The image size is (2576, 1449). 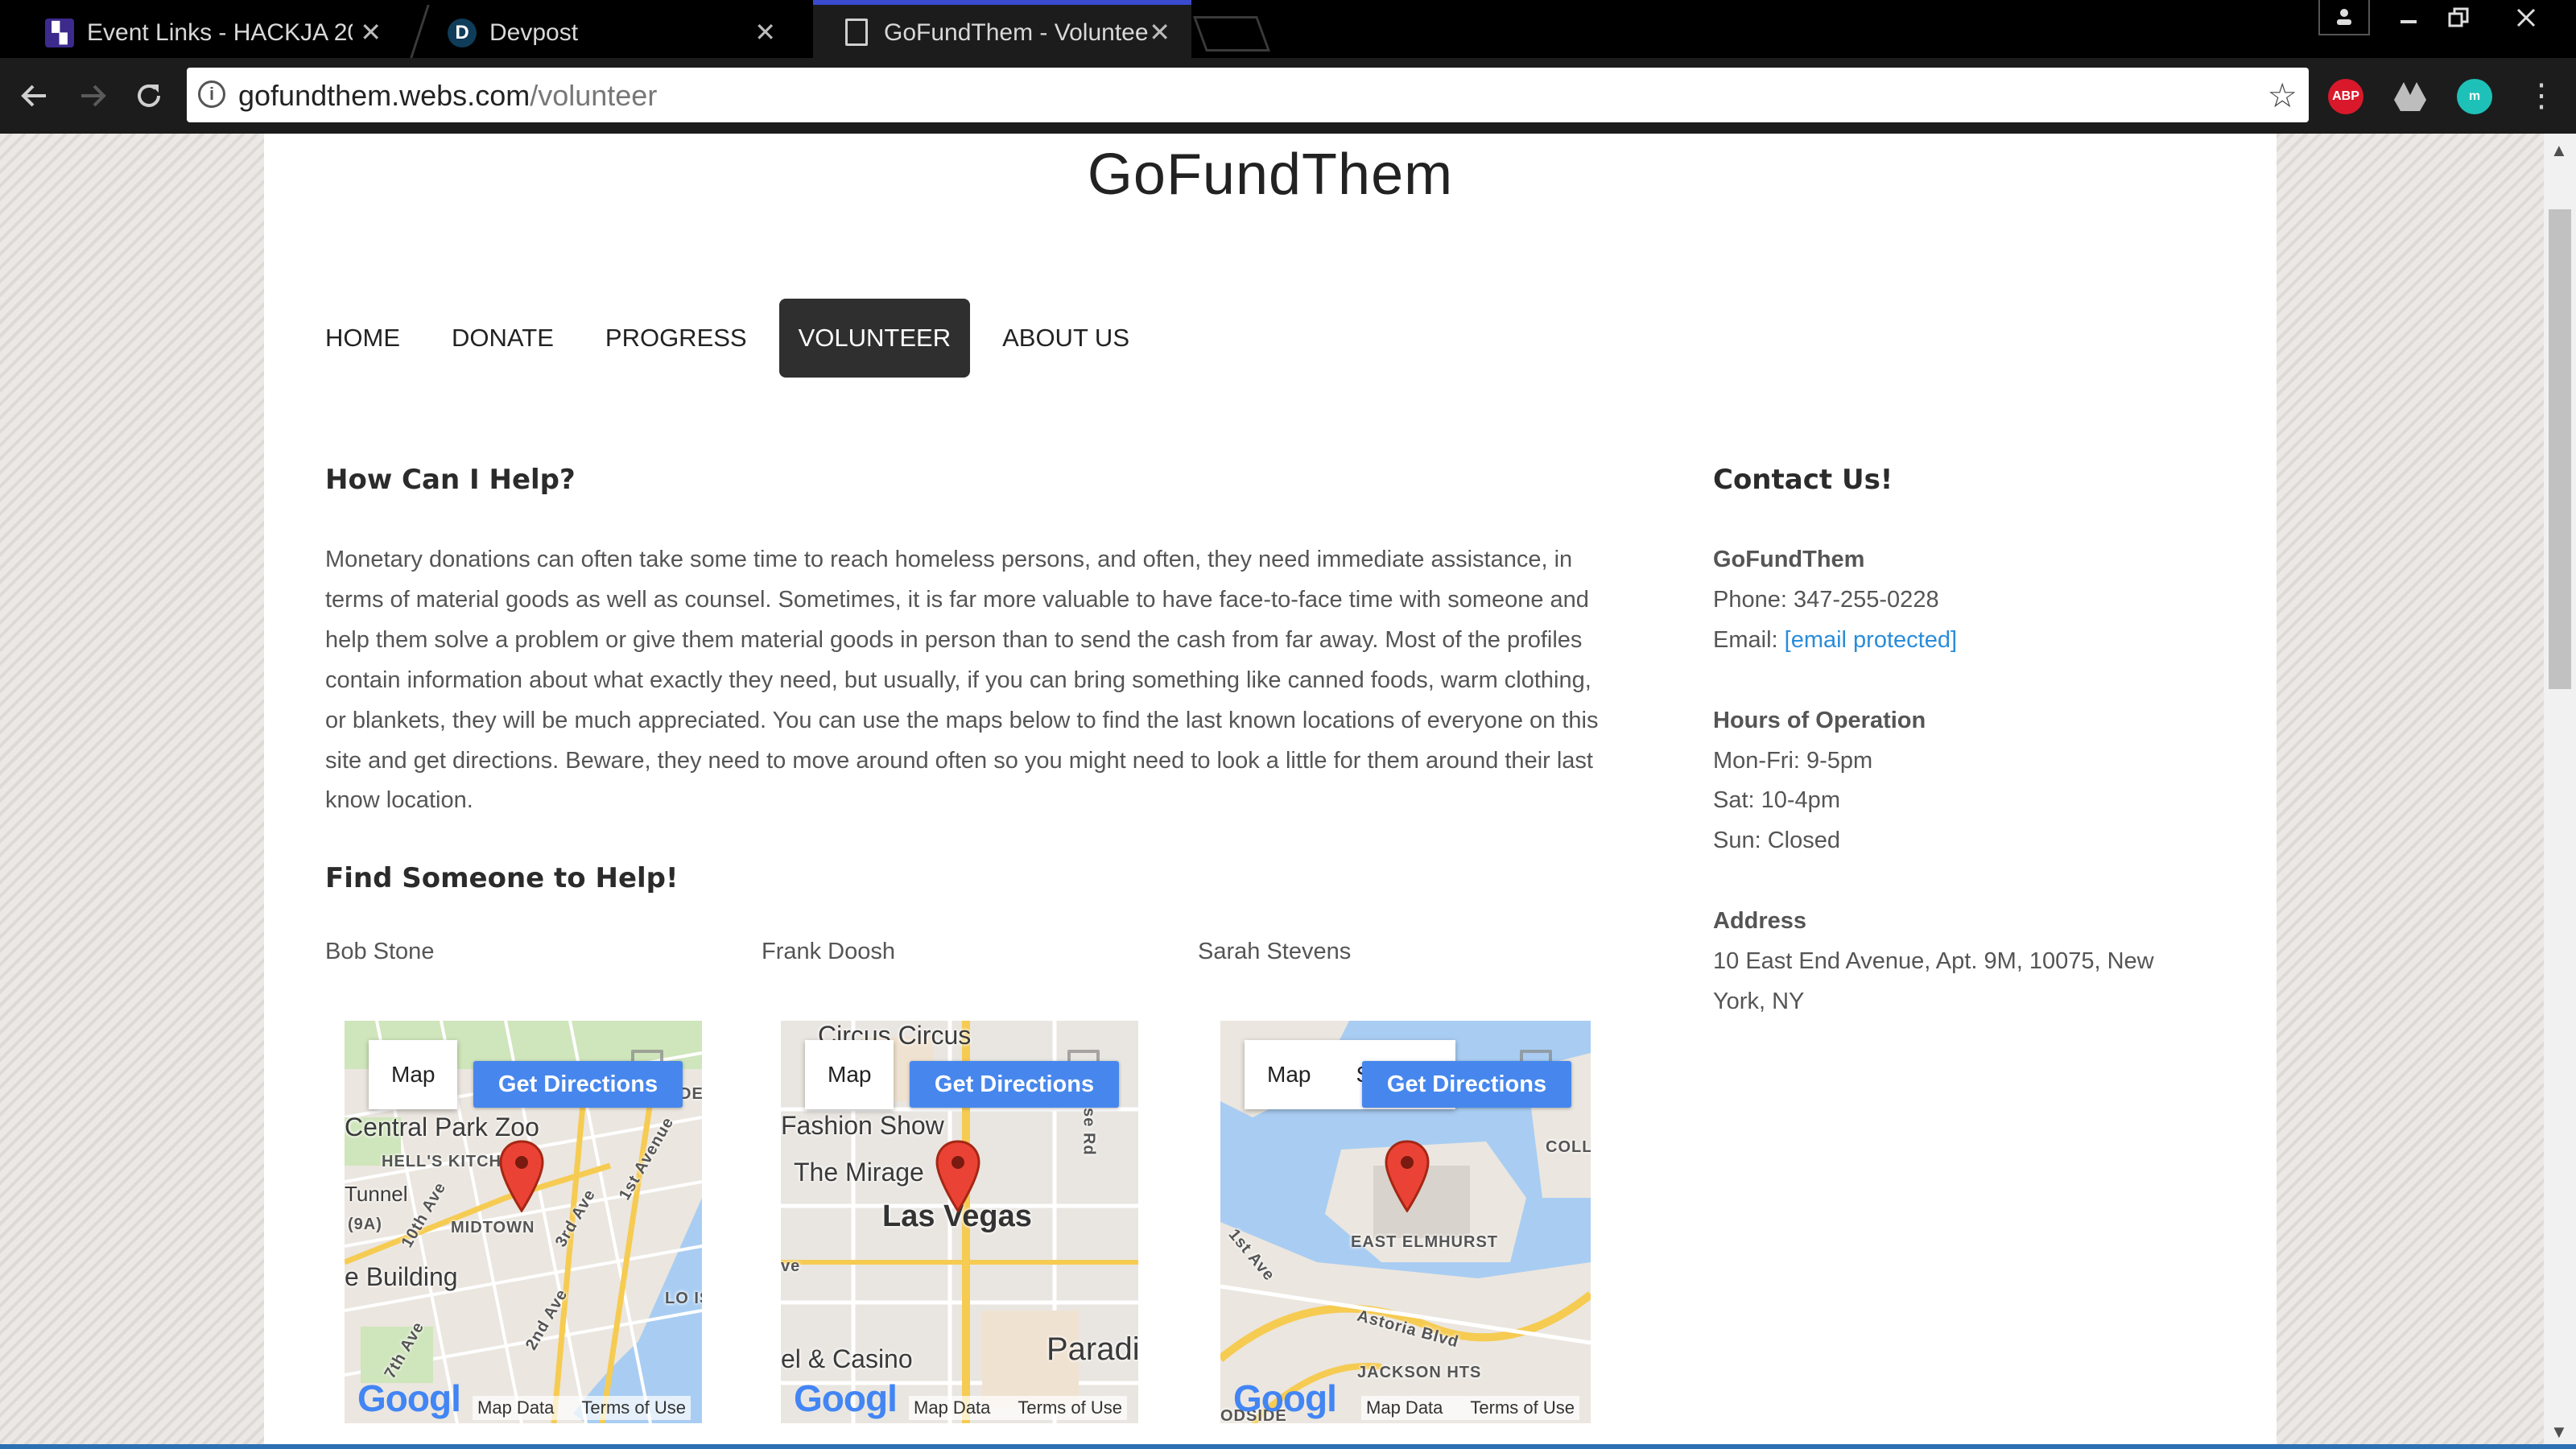 I want to click on map-label: LO ISLAN, so click(x=683, y=1298).